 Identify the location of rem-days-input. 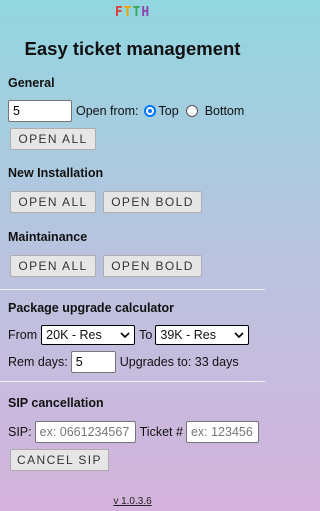
(93, 362).